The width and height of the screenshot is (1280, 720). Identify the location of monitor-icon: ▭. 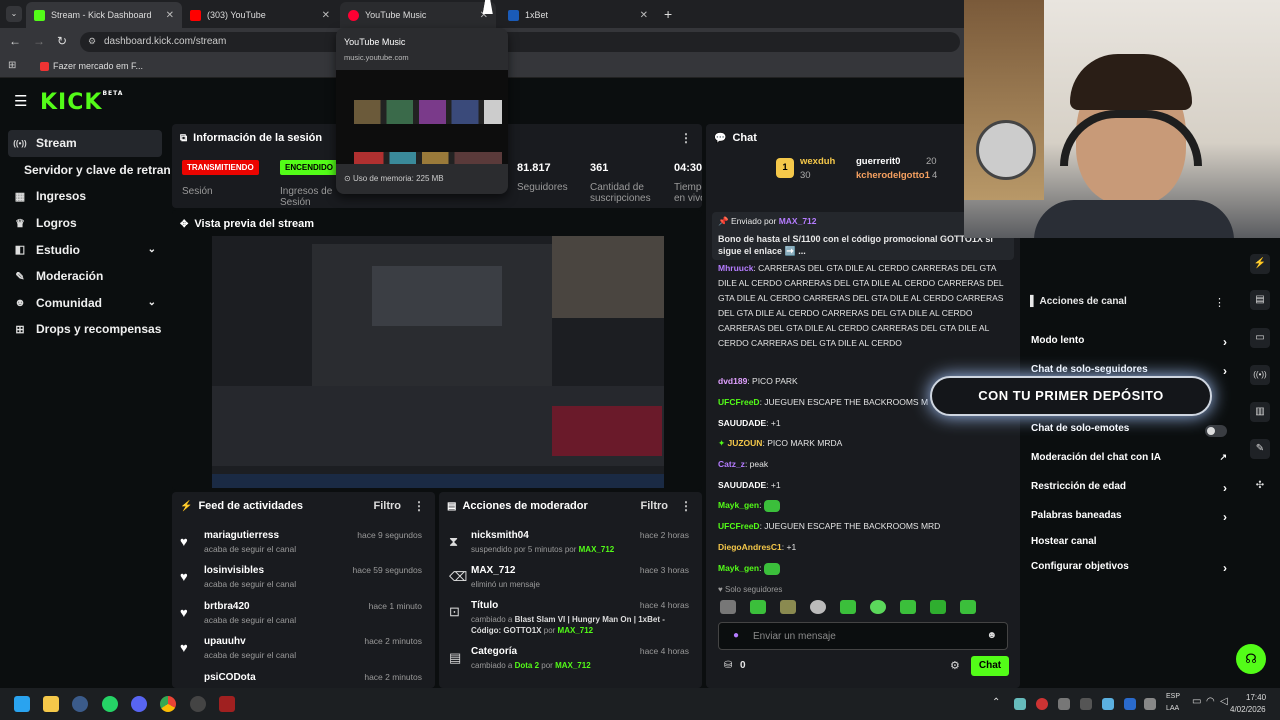
(1196, 701).